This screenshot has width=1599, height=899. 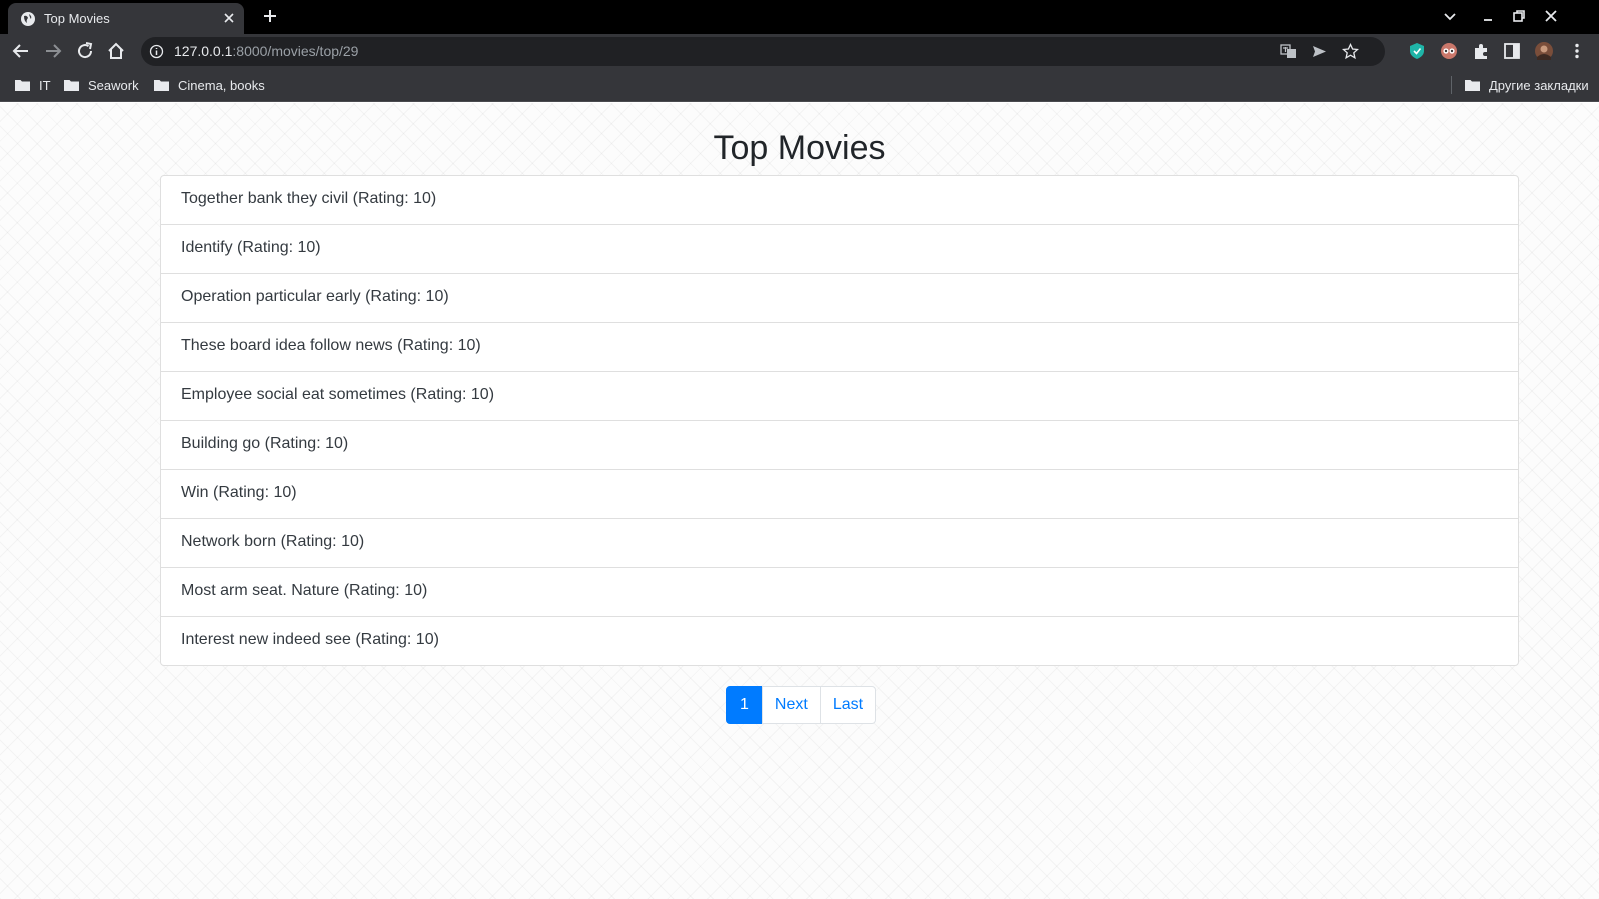 What do you see at coordinates (270, 16) in the screenshot?
I see `plus-icon` at bounding box center [270, 16].